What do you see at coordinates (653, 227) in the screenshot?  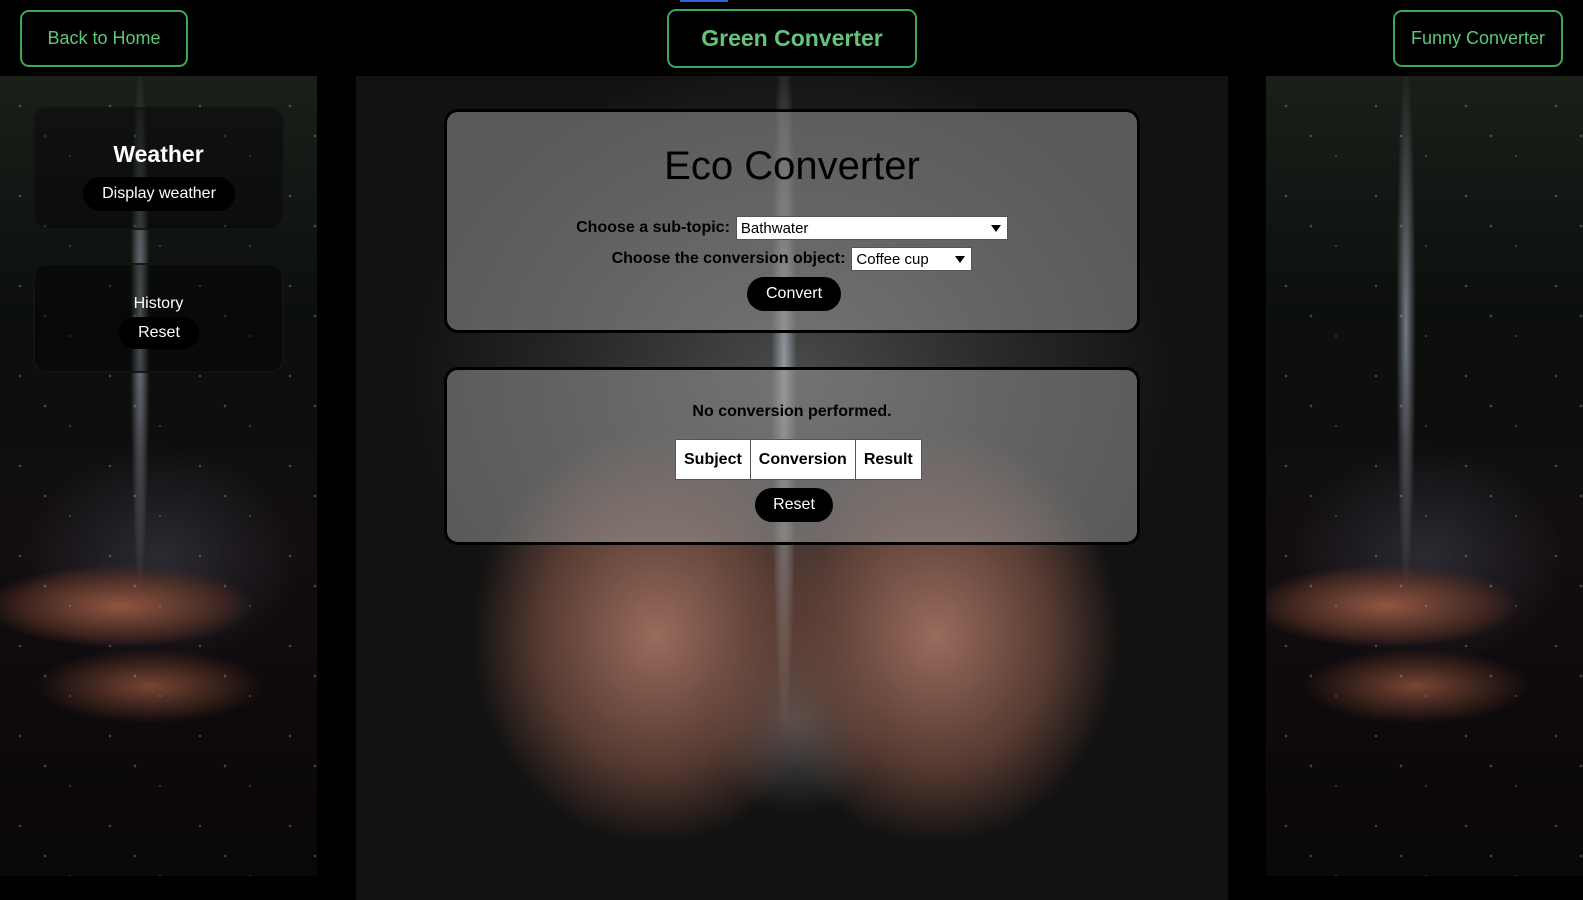 I see `subtopic-label: Choose a sub-topic:` at bounding box center [653, 227].